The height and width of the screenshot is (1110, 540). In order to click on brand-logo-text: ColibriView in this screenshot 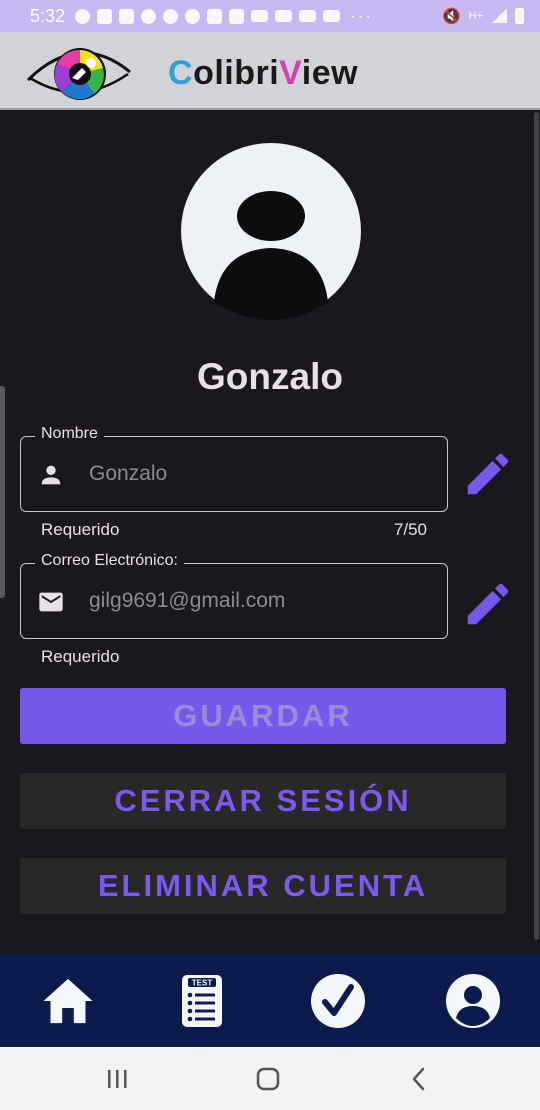, I will do `click(263, 73)`.